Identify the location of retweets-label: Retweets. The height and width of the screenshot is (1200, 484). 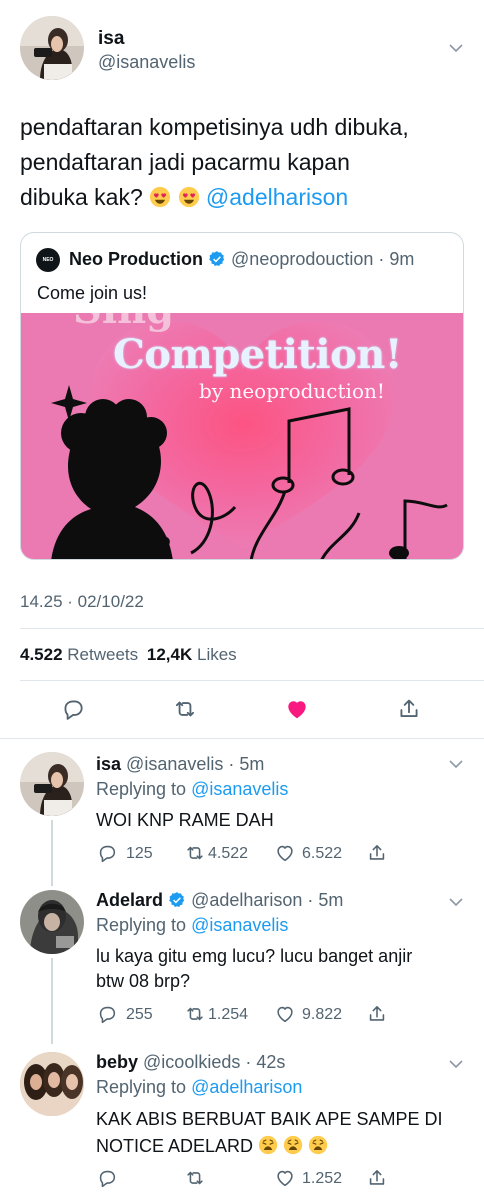
(102, 654).